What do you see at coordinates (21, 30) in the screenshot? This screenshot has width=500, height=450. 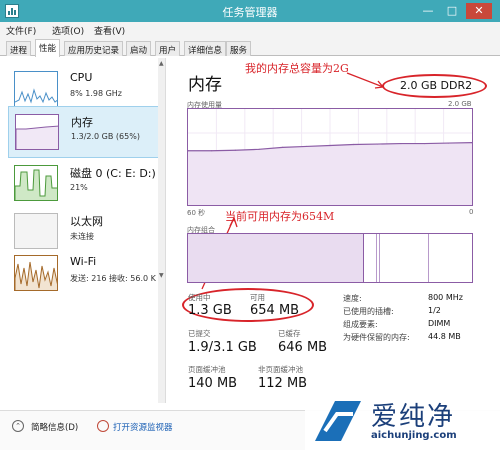 I see `menu-file: 文件(F)` at bounding box center [21, 30].